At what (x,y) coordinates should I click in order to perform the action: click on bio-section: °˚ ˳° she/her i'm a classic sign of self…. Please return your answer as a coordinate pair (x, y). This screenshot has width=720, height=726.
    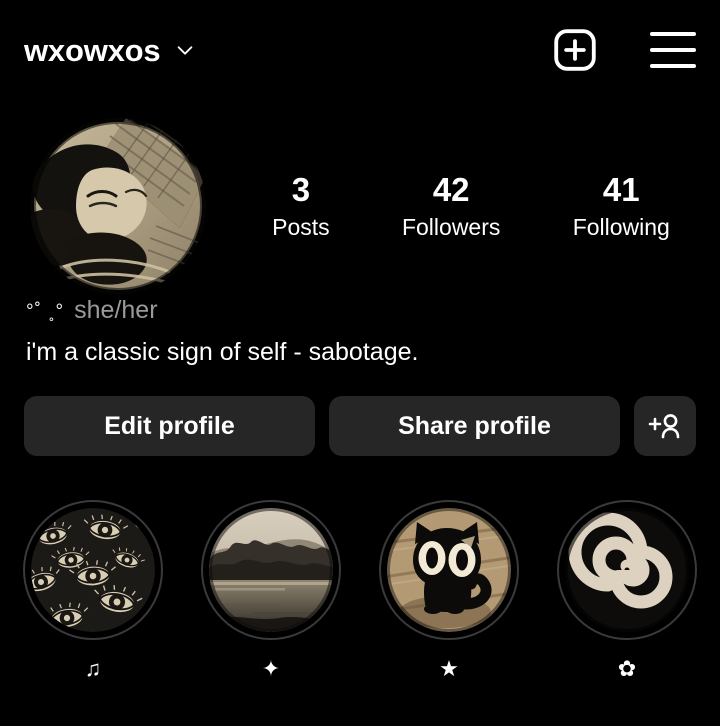
    Looking at the image, I should click on (356, 331).